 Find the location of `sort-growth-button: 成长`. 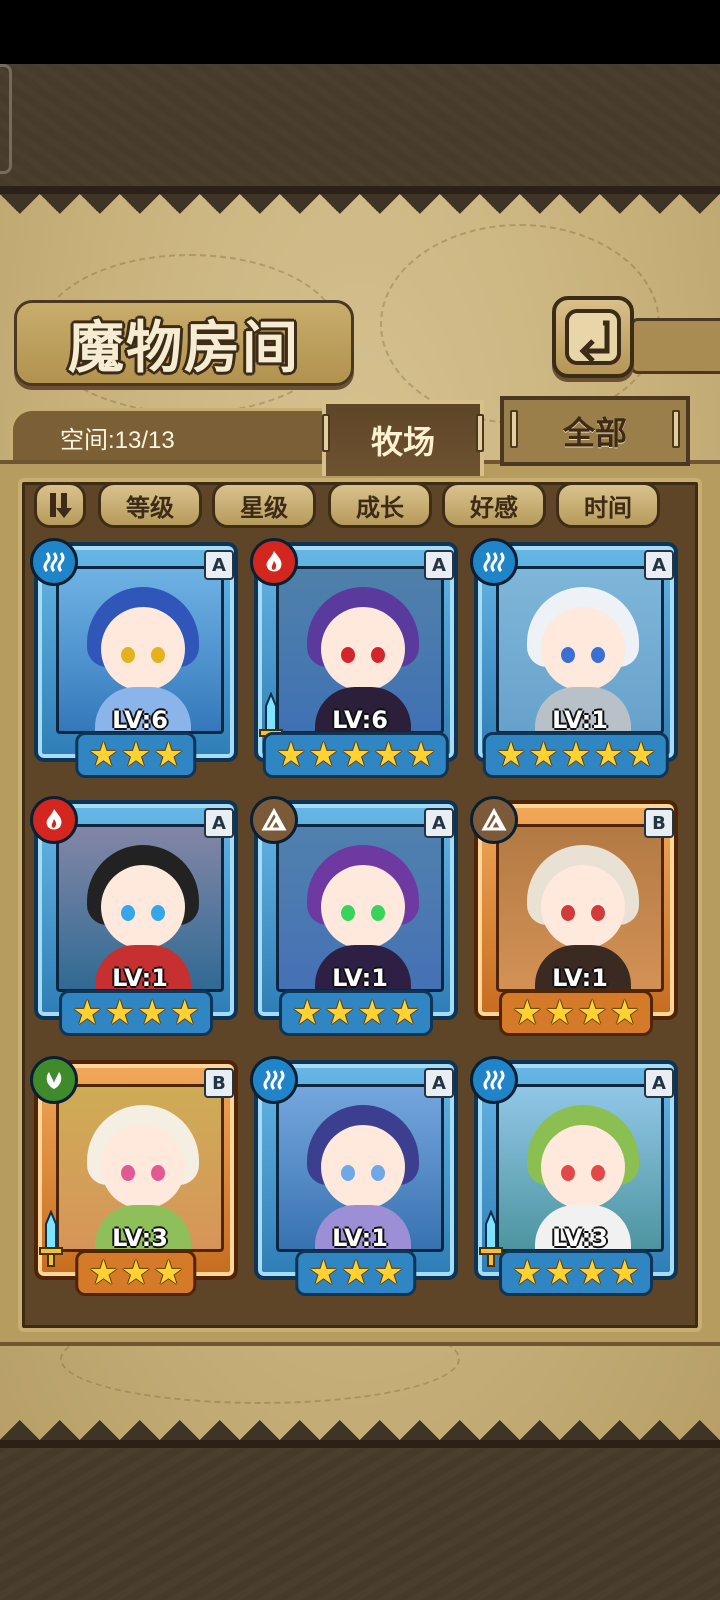

sort-growth-button: 成长 is located at coordinates (380, 505).